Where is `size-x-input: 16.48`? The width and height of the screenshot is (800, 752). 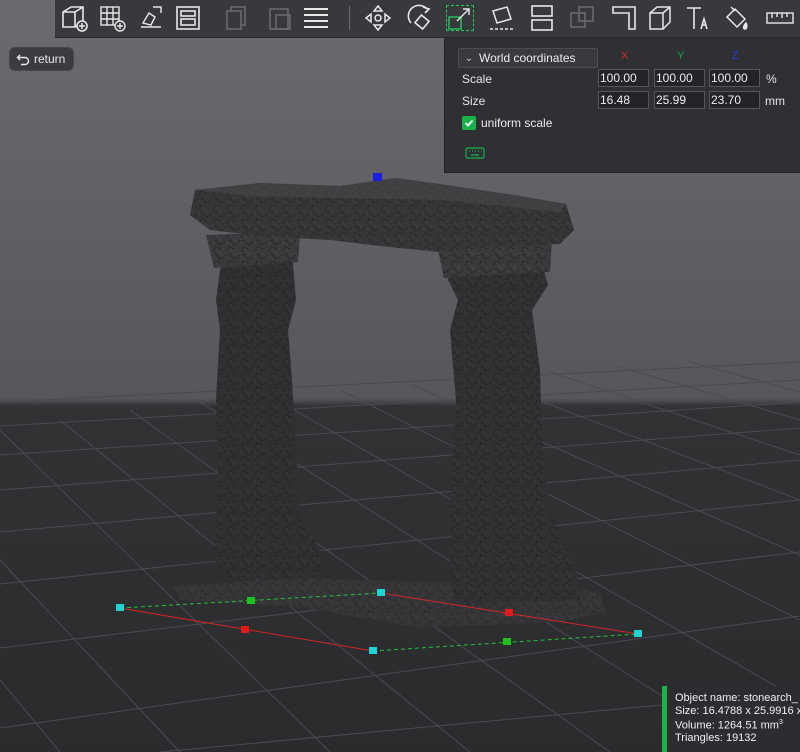
size-x-input: 16.48 is located at coordinates (623, 100).